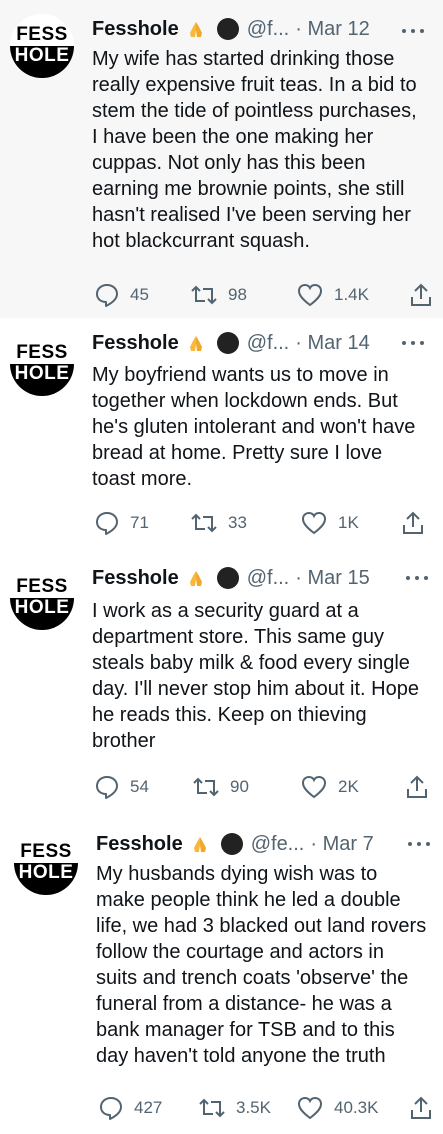 This screenshot has width=443, height=1134. Describe the element at coordinates (253, 1107) in the screenshot. I see `retweet-count: 3.5K` at that location.